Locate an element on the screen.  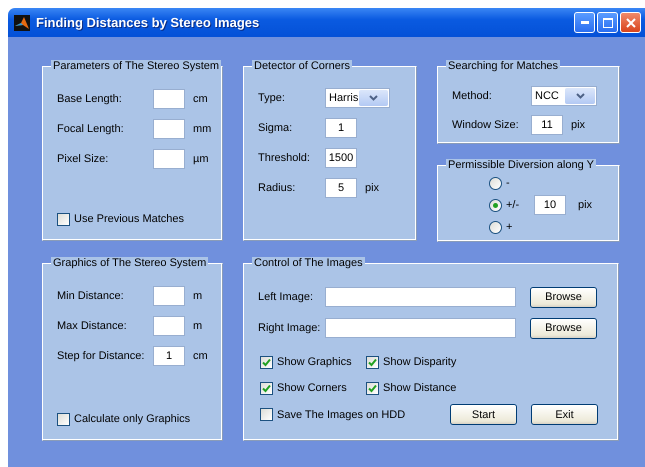
panel-title: Parameters of The Stereo System is located at coordinates (136, 66).